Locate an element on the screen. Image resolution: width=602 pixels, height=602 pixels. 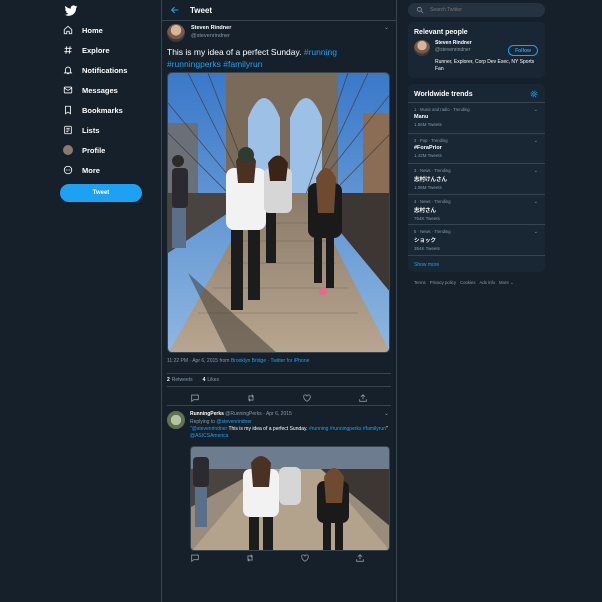
footer-more-link: More ⌄ is located at coordinates (506, 283).